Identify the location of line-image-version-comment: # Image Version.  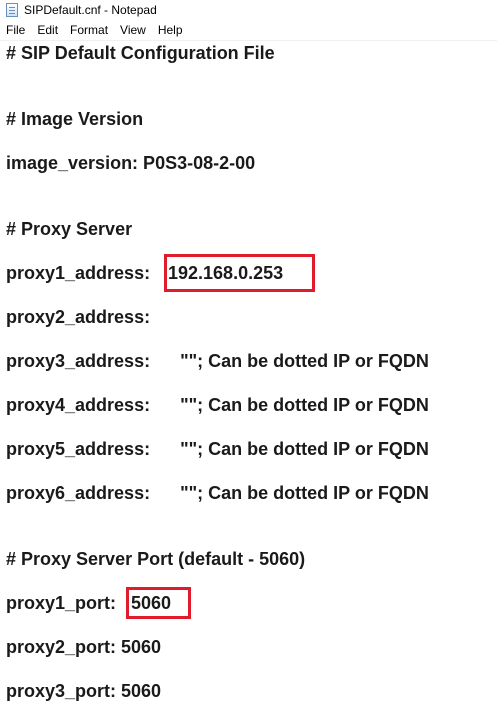
(75, 119).